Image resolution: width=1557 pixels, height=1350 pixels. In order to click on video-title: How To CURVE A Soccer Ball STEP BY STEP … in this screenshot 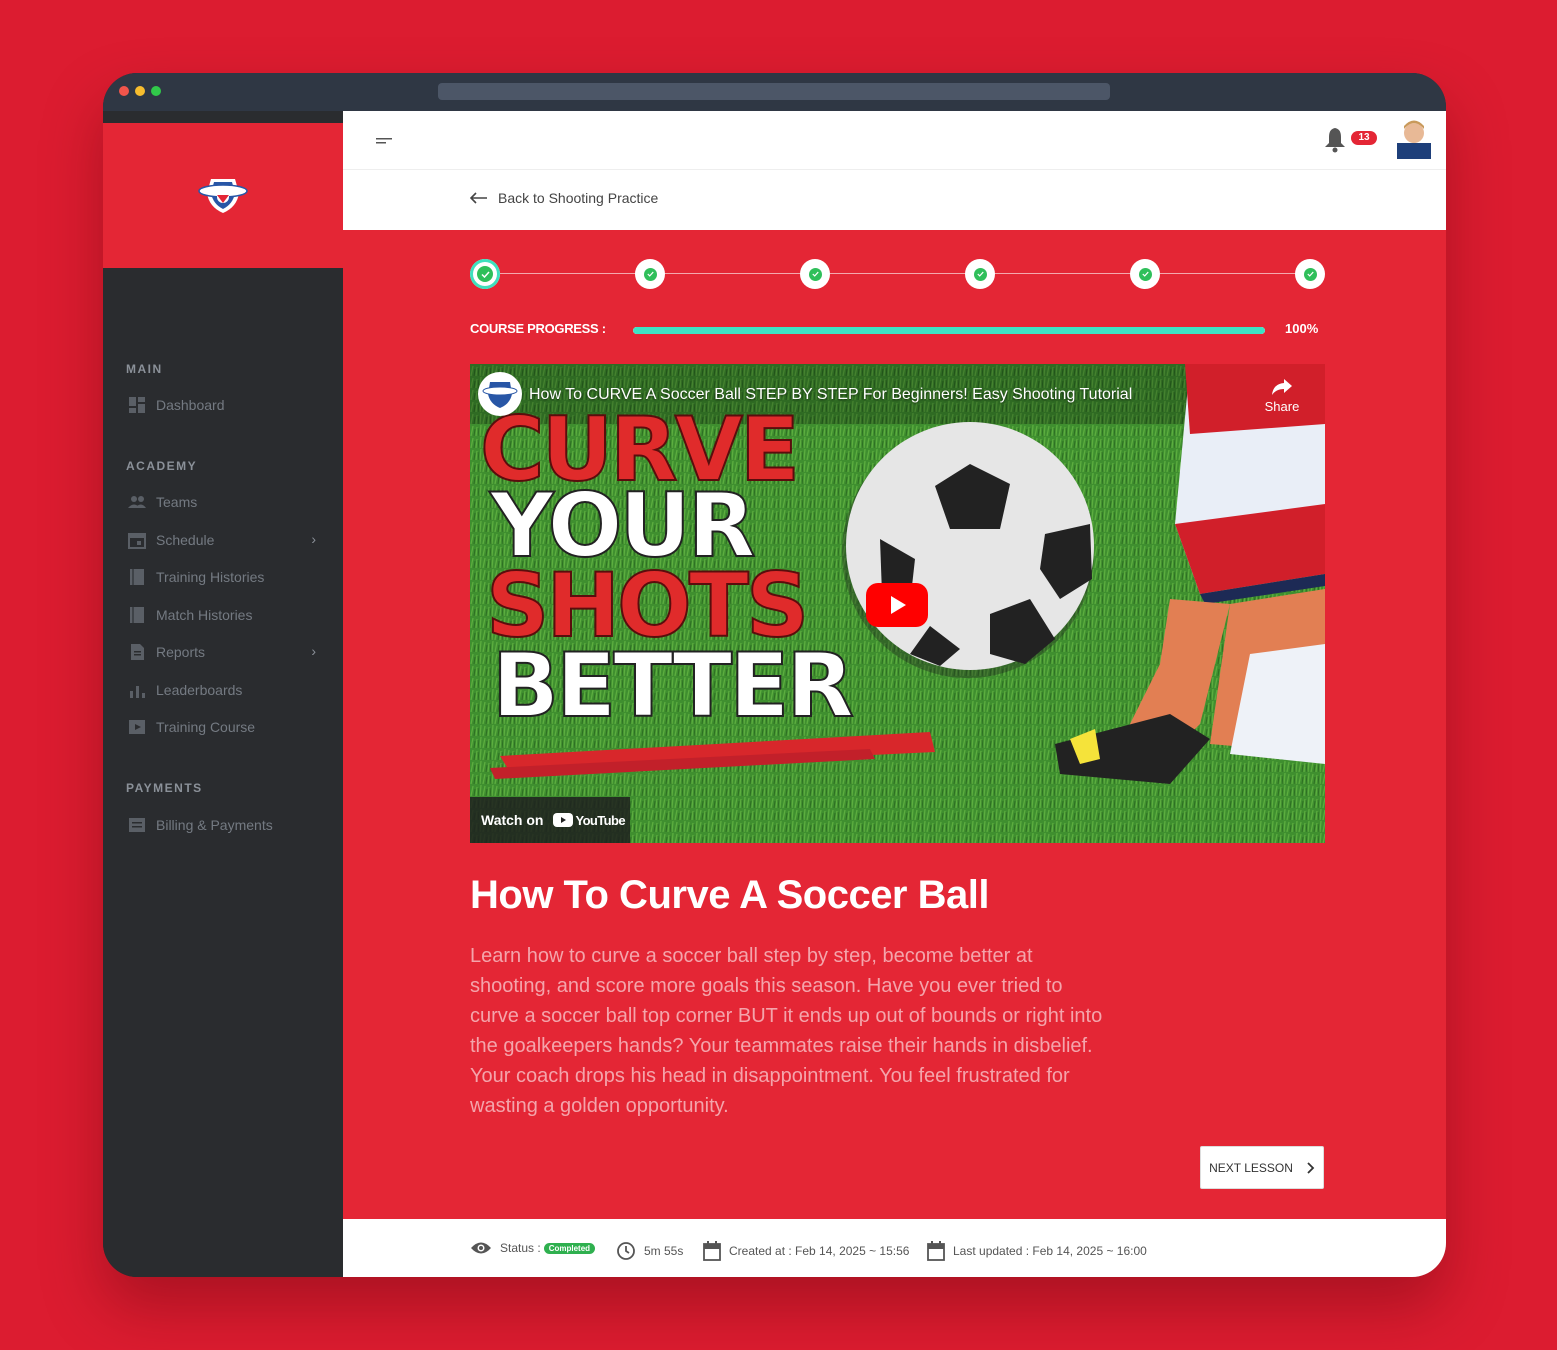, I will do `click(830, 395)`.